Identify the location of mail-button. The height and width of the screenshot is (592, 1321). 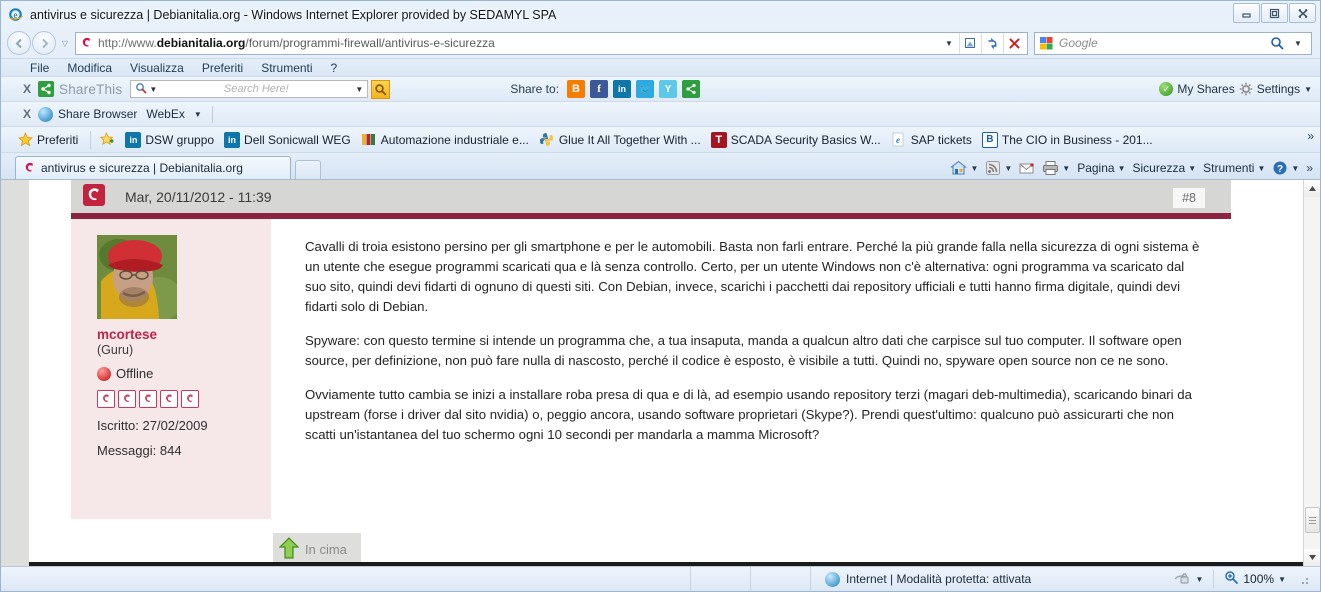
(1027, 168).